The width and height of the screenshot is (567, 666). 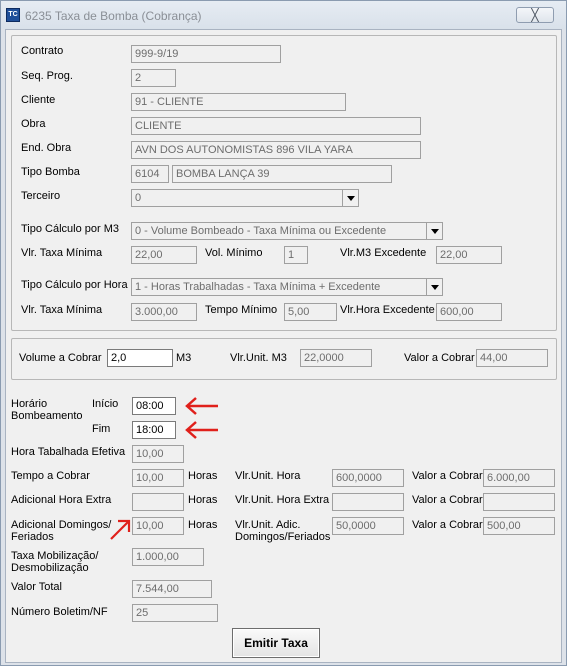 What do you see at coordinates (33, 124) in the screenshot?
I see `obra-label: Obra` at bounding box center [33, 124].